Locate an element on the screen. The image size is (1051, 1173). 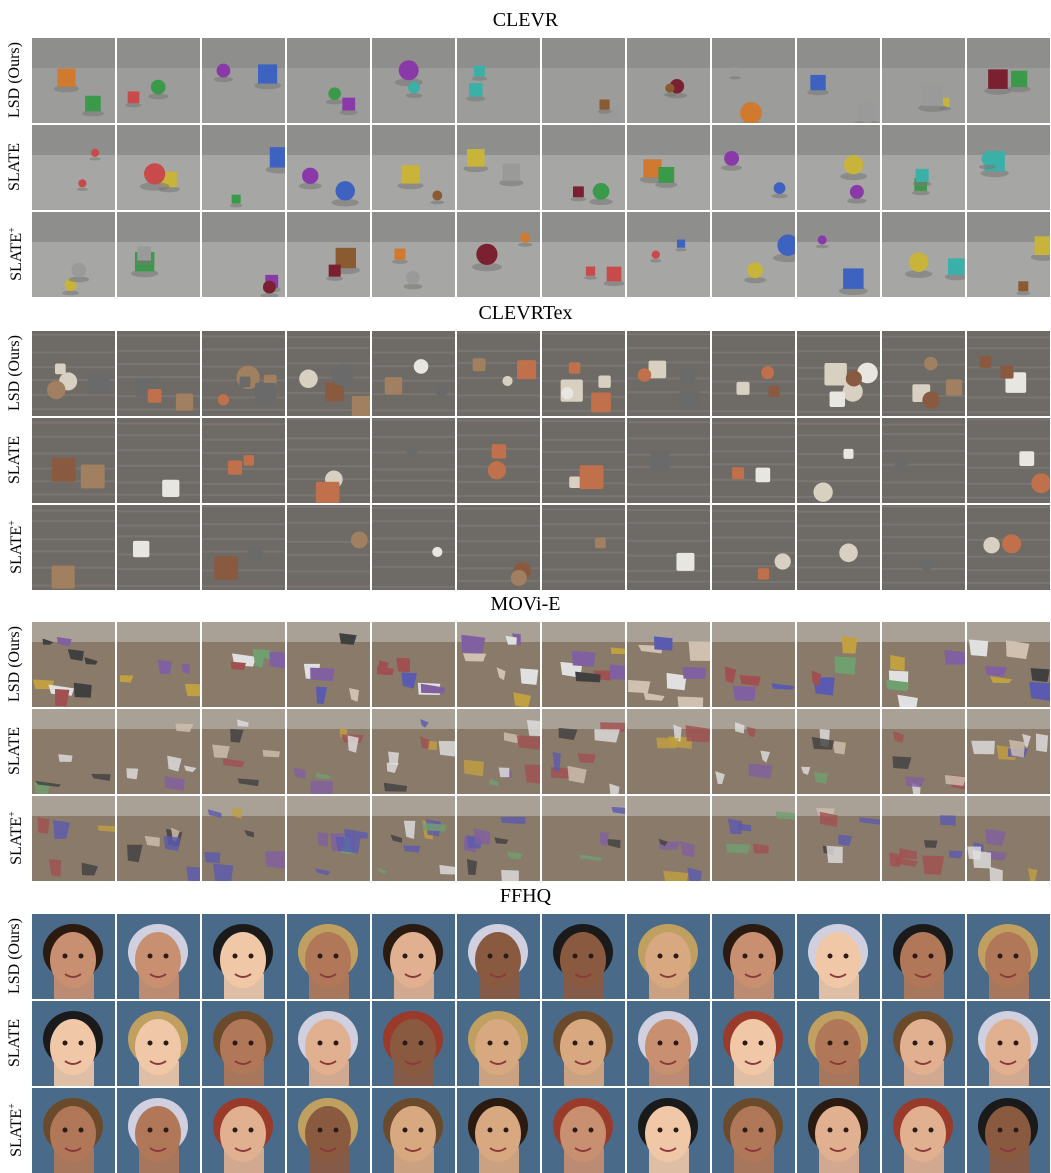
image-row: SLATE is located at coordinates (525, 460).